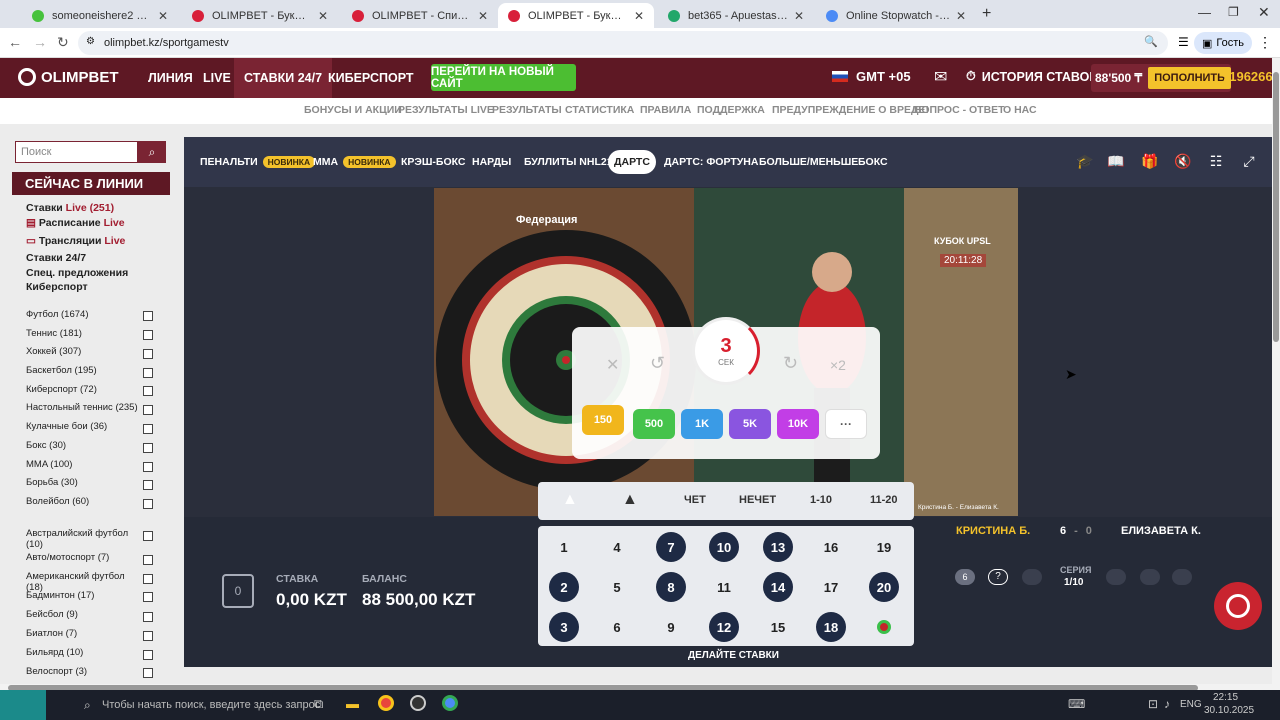 The width and height of the screenshot is (1280, 720). Describe the element at coordinates (1238, 606) in the screenshot. I see `chat-button` at that location.